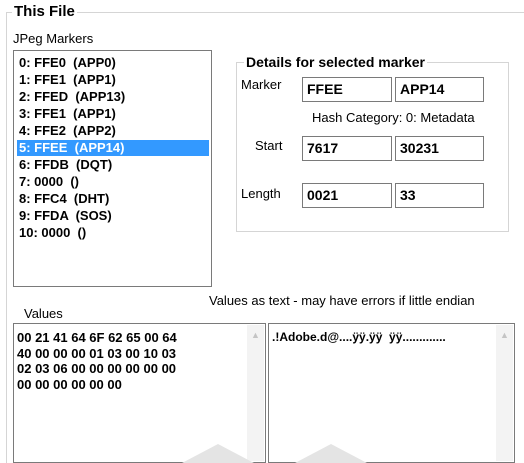 The width and height of the screenshot is (524, 463). Describe the element at coordinates (439, 148) in the screenshot. I see `start-dec-field: 30231` at that location.